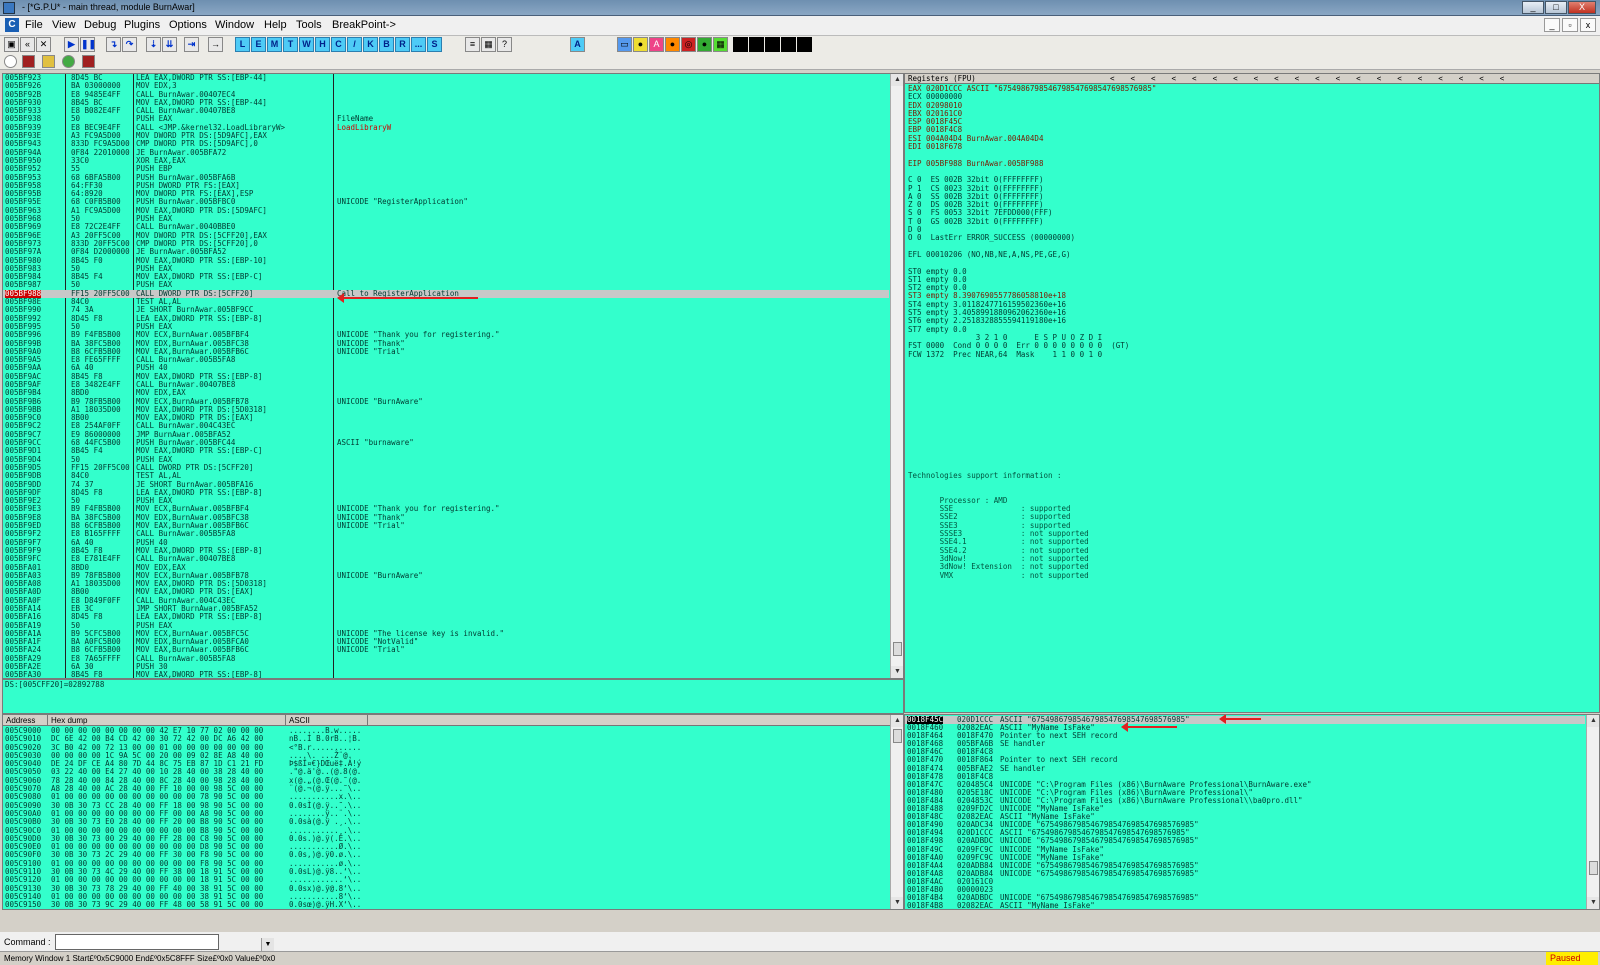 Image resolution: width=1600 pixels, height=965 pixels. What do you see at coordinates (1556, 7) in the screenshot?
I see `maximize-button: □` at bounding box center [1556, 7].